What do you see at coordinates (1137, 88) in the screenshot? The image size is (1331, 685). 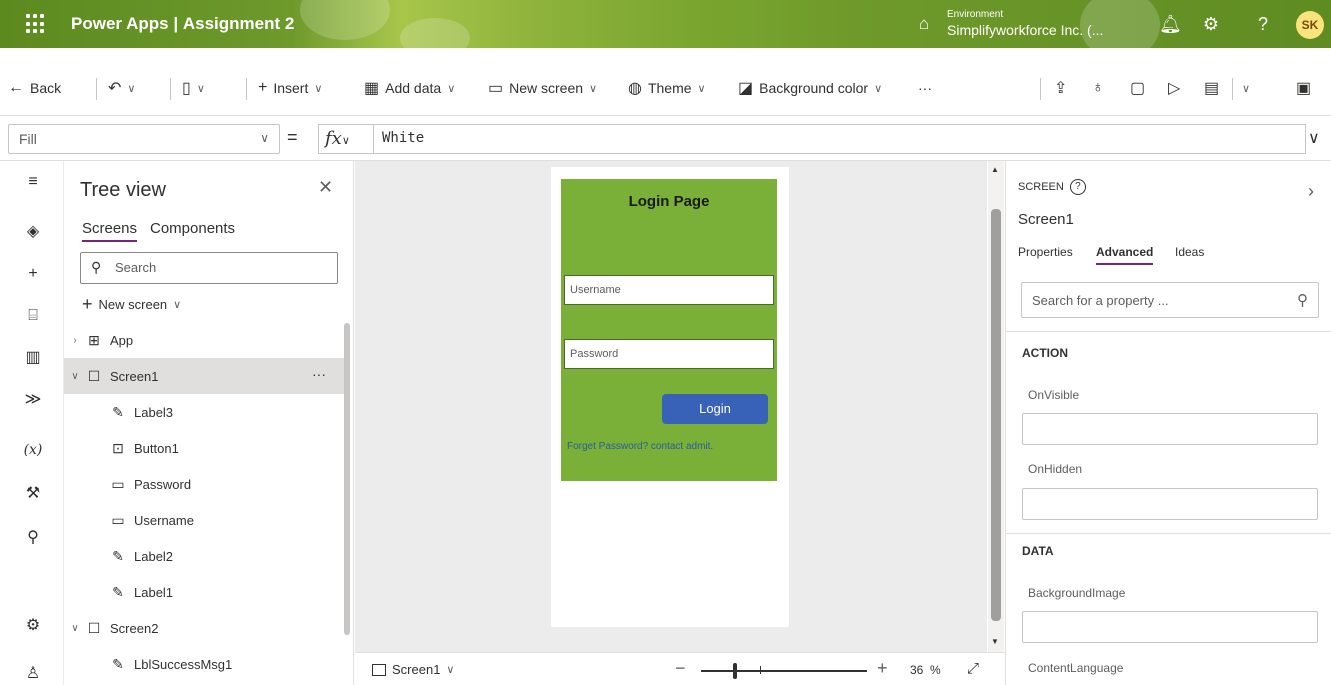 I see `comments-icon: ▢` at bounding box center [1137, 88].